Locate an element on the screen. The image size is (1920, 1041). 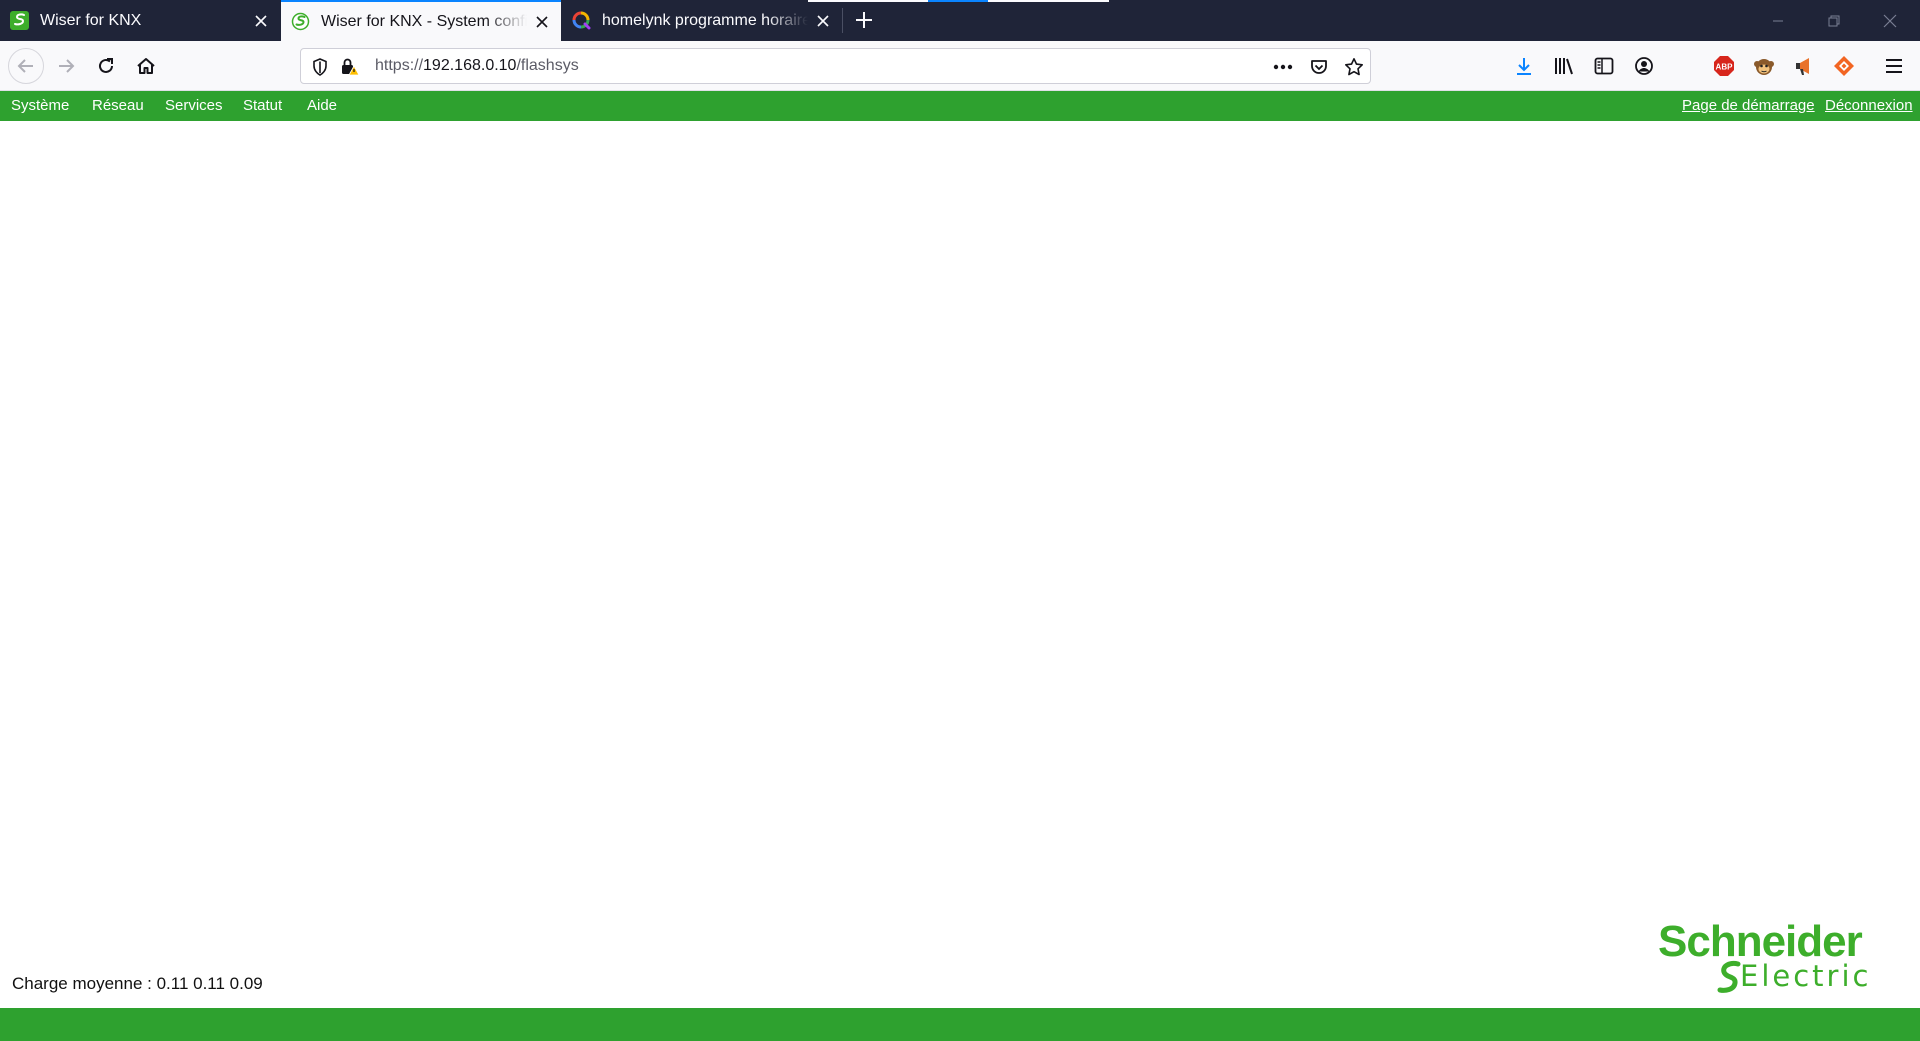
svg-text: ABP is located at coordinates (1725, 67).